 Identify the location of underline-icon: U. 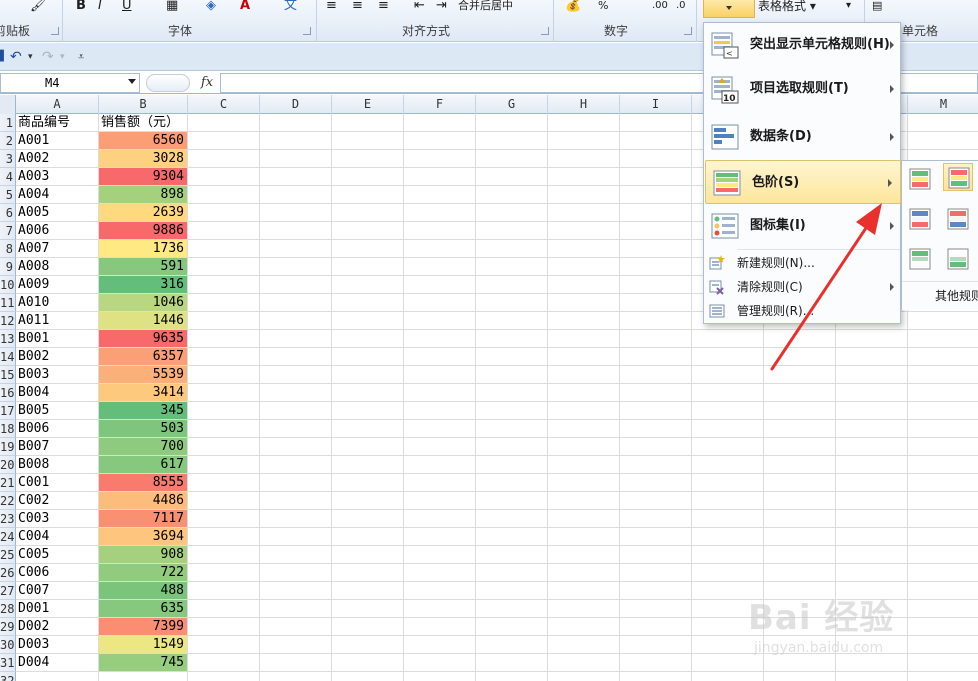
(127, 7).